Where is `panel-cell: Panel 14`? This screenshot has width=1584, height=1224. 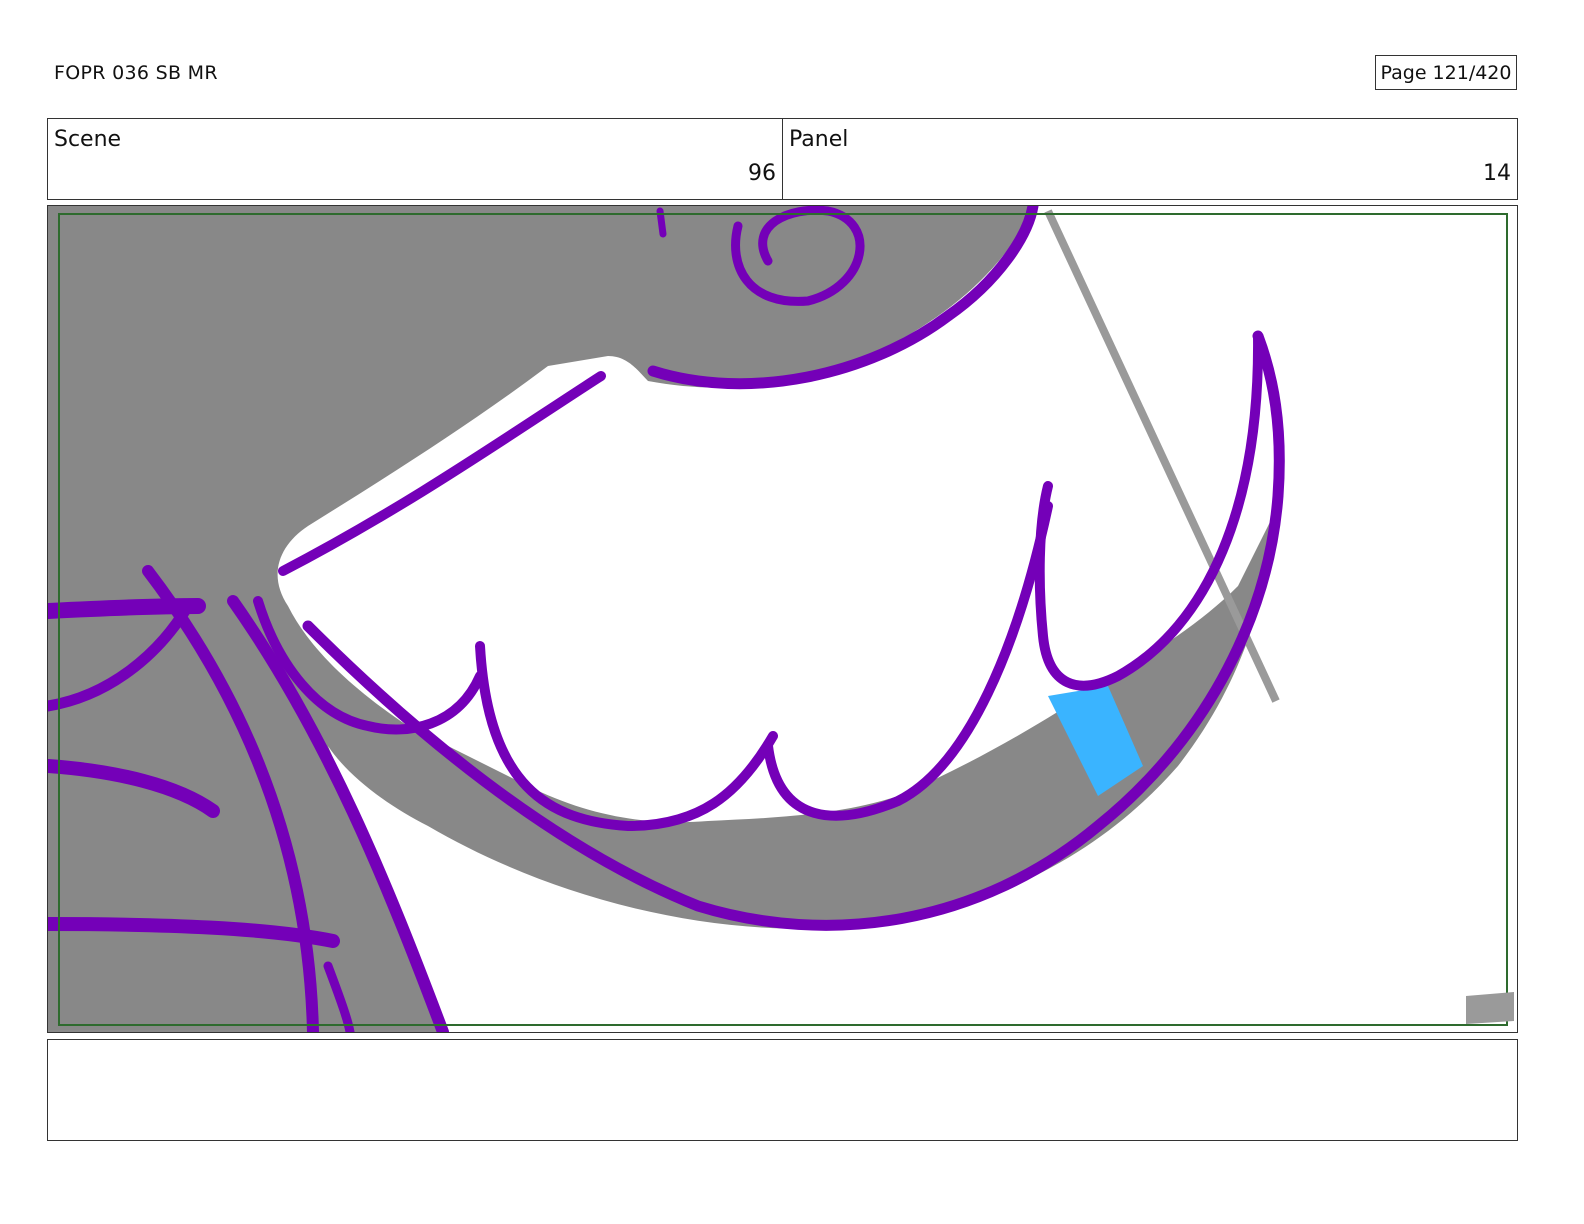
panel-cell: Panel 14 is located at coordinates (1149, 159).